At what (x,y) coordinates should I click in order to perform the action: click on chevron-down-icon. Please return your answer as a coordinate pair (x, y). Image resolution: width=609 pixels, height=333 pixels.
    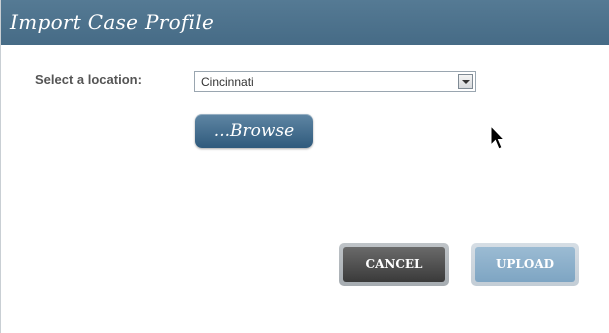
    Looking at the image, I should click on (465, 81).